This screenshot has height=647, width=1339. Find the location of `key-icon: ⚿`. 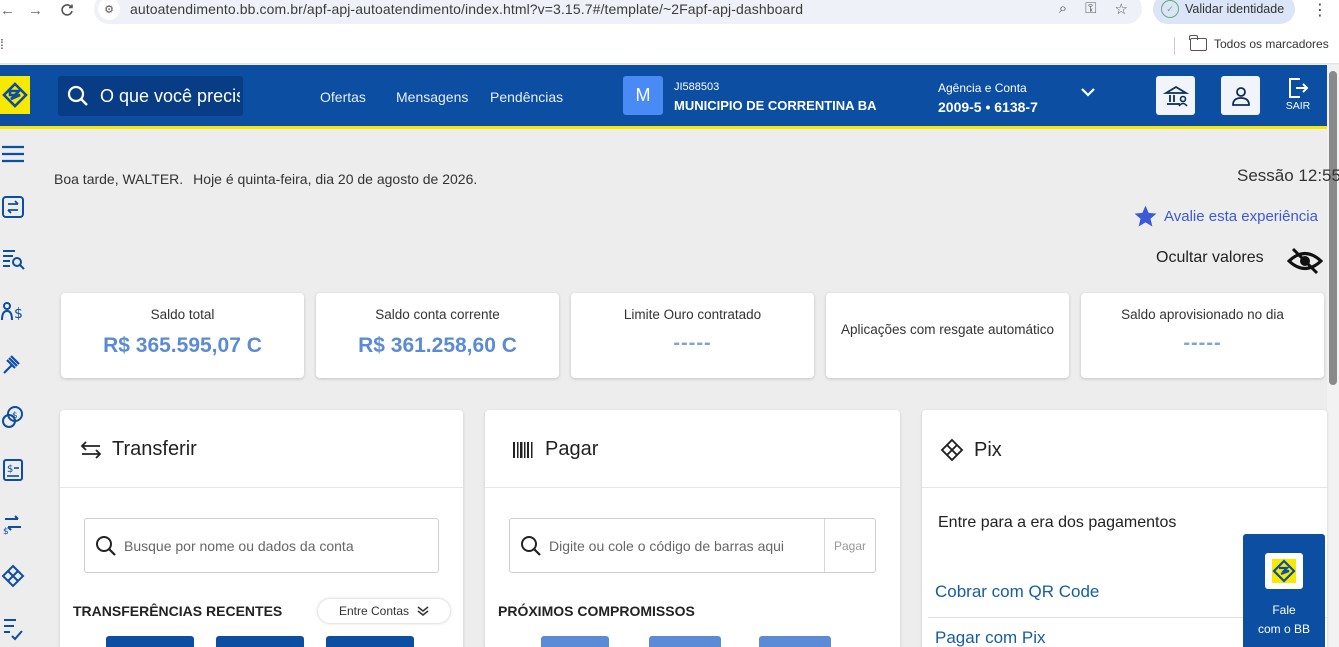

key-icon: ⚿ is located at coordinates (1090, 9).